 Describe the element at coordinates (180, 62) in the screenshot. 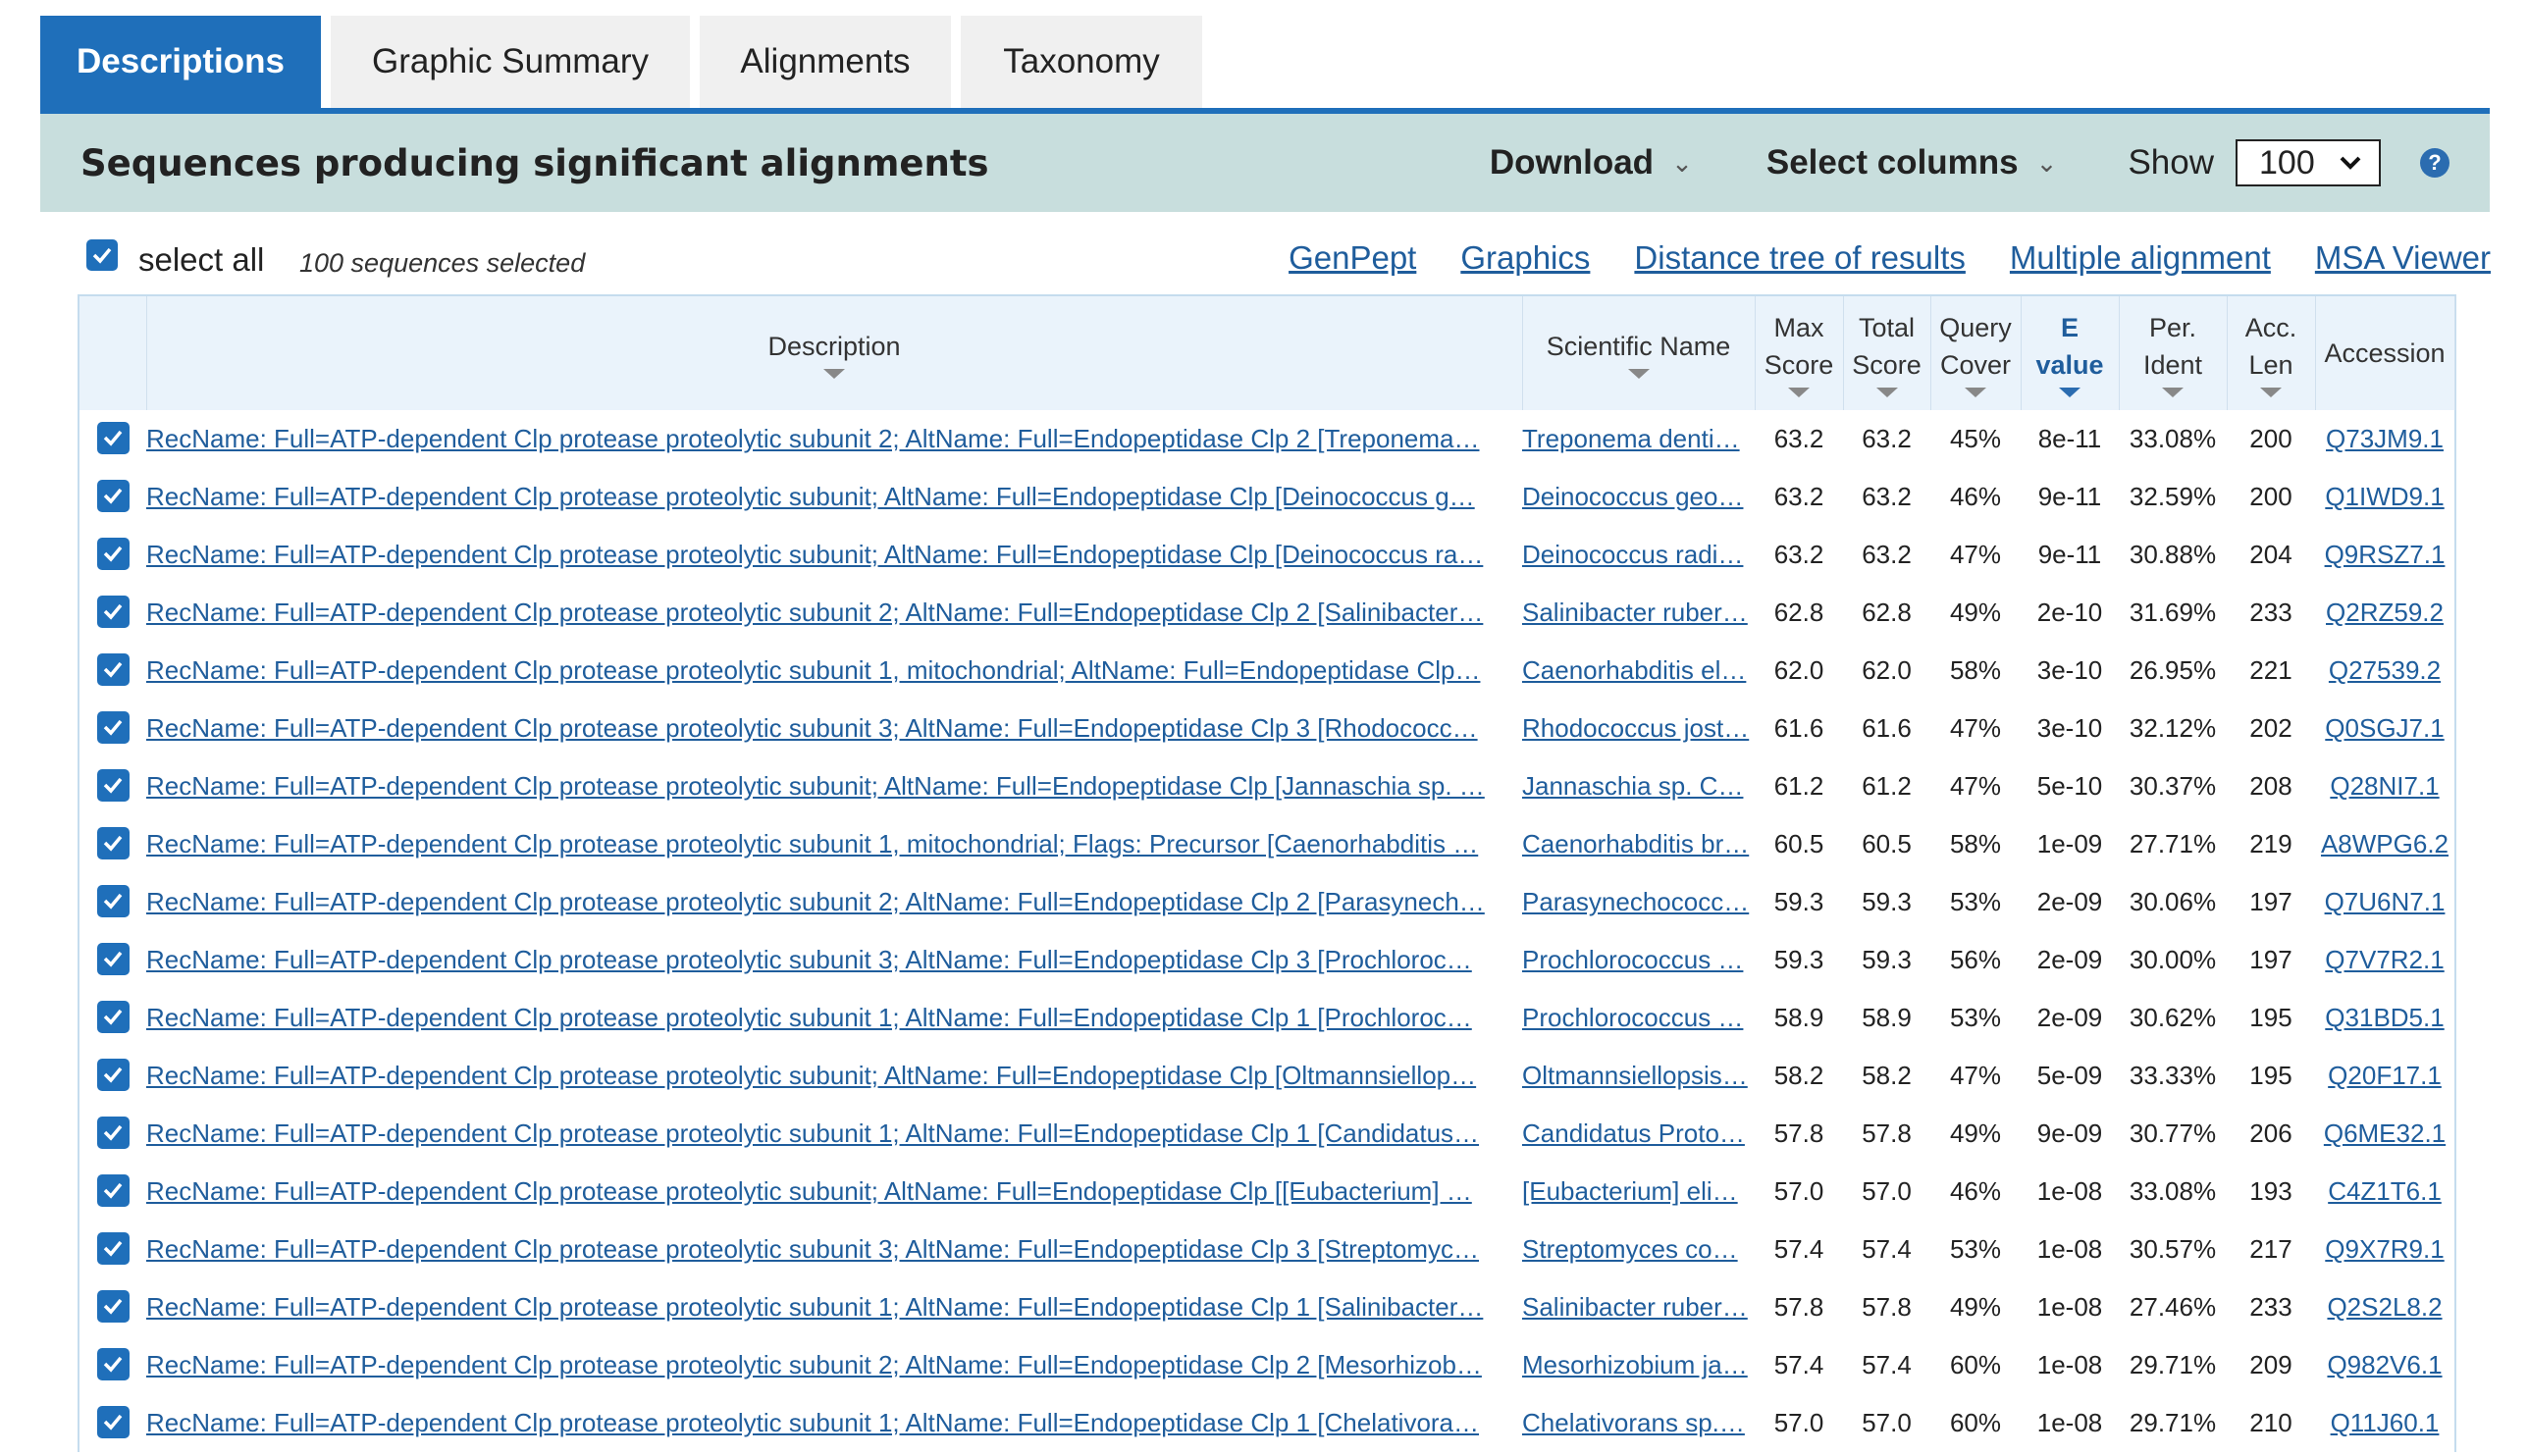

I see `tab-descriptions: Descriptions` at that location.